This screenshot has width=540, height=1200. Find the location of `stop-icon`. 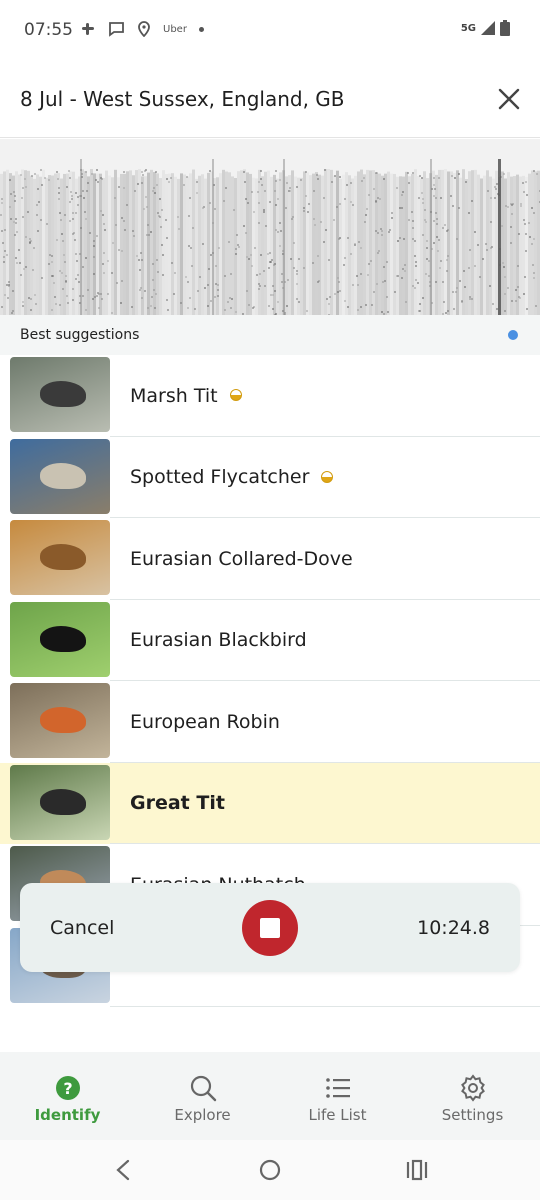

stop-icon is located at coordinates (270, 928).